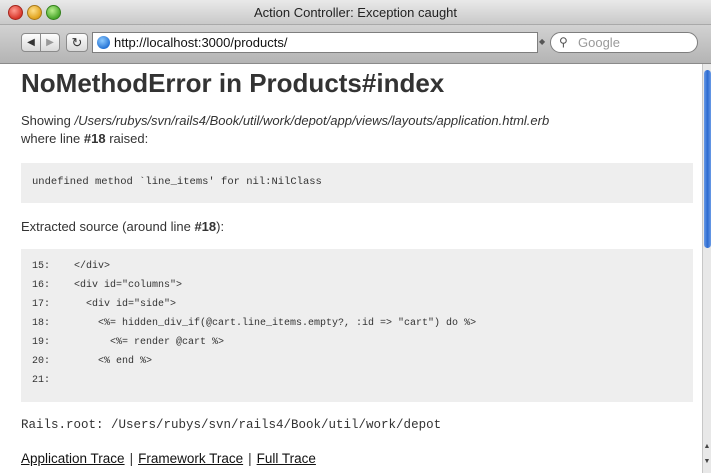 This screenshot has width=711, height=473. What do you see at coordinates (201, 42) in the screenshot?
I see `url-text: http://localhost:3000/products/` at bounding box center [201, 42].